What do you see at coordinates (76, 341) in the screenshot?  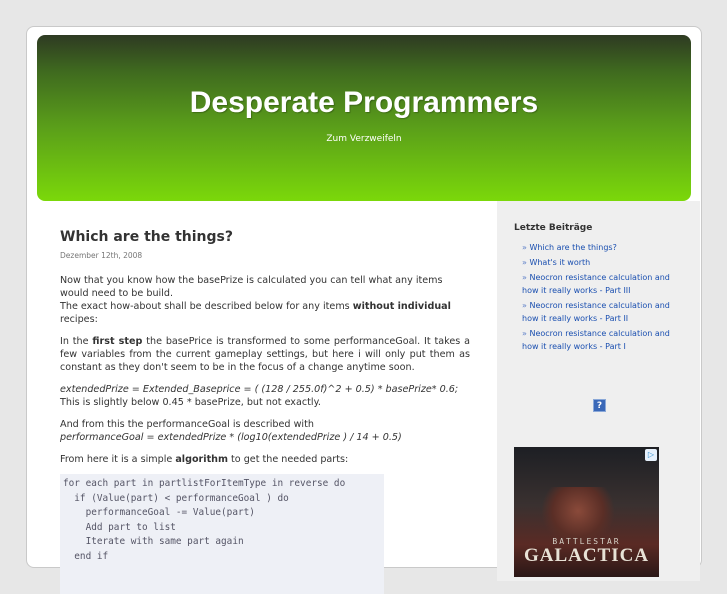 I see `paragraph-text: In the` at bounding box center [76, 341].